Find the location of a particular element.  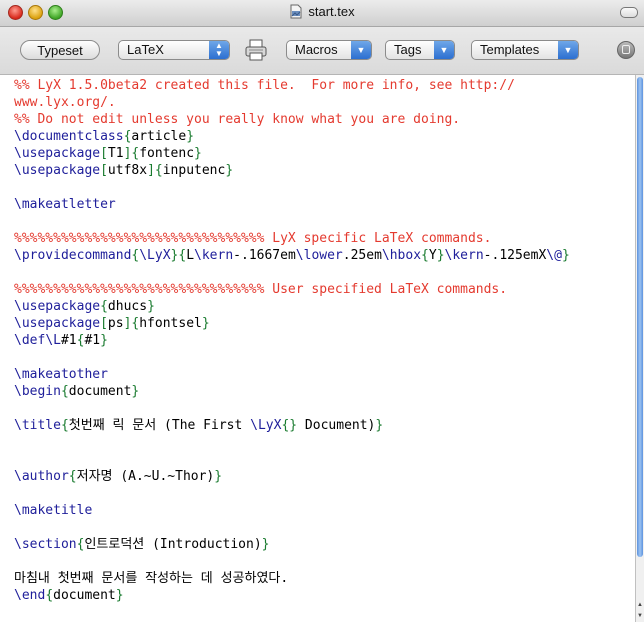

text-token: Y is located at coordinates (432, 255).